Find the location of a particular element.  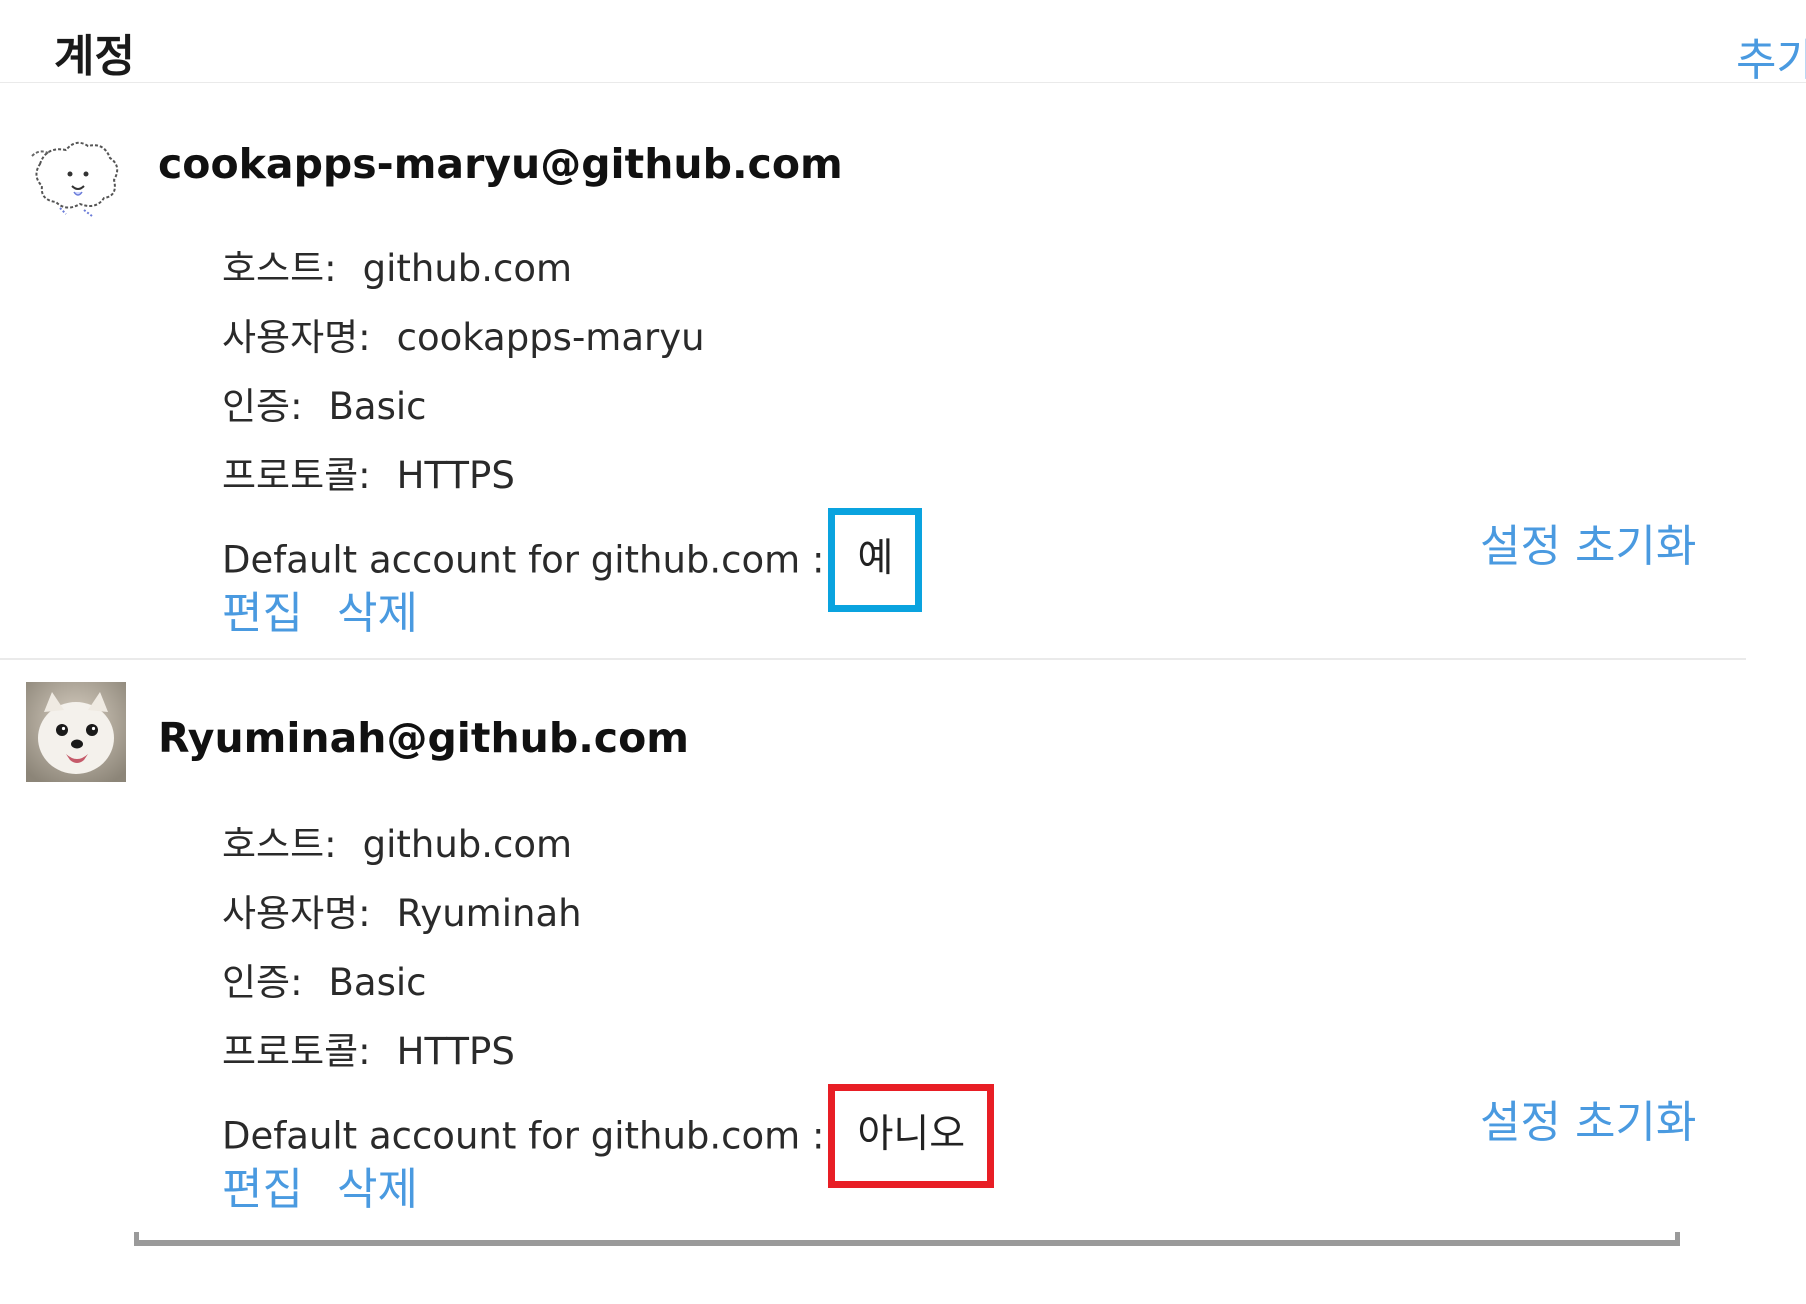

default-account-row: Default account for github.com : 아니오 is located at coordinates (608, 1136).